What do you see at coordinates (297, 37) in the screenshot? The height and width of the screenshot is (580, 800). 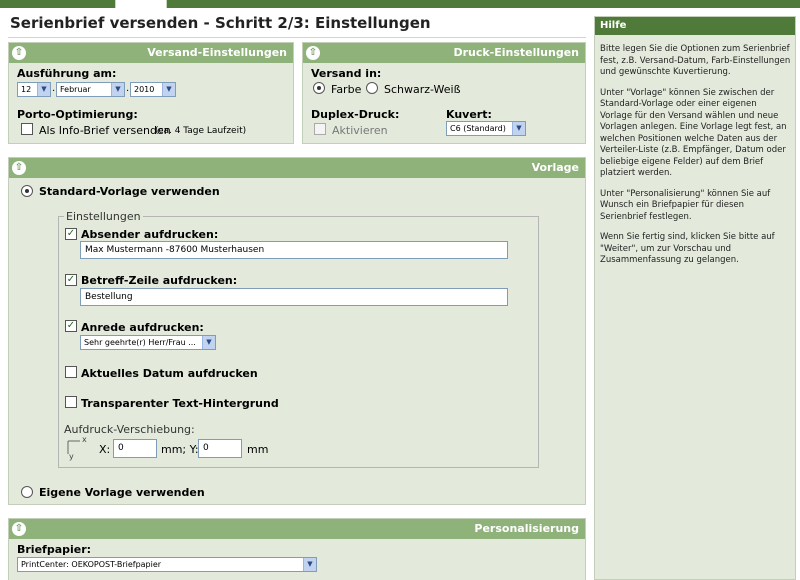 I see `title-divider` at bounding box center [297, 37].